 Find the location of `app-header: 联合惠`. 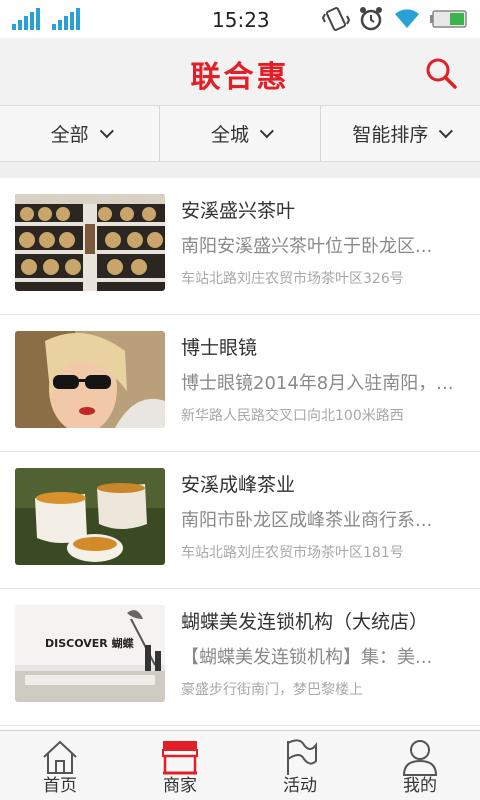

app-header: 联合惠 is located at coordinates (240, 72).